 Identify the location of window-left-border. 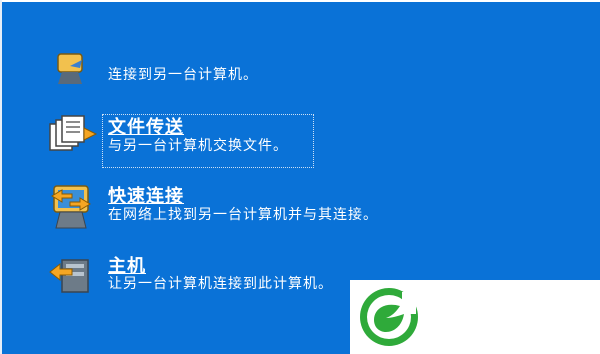
(1, 177).